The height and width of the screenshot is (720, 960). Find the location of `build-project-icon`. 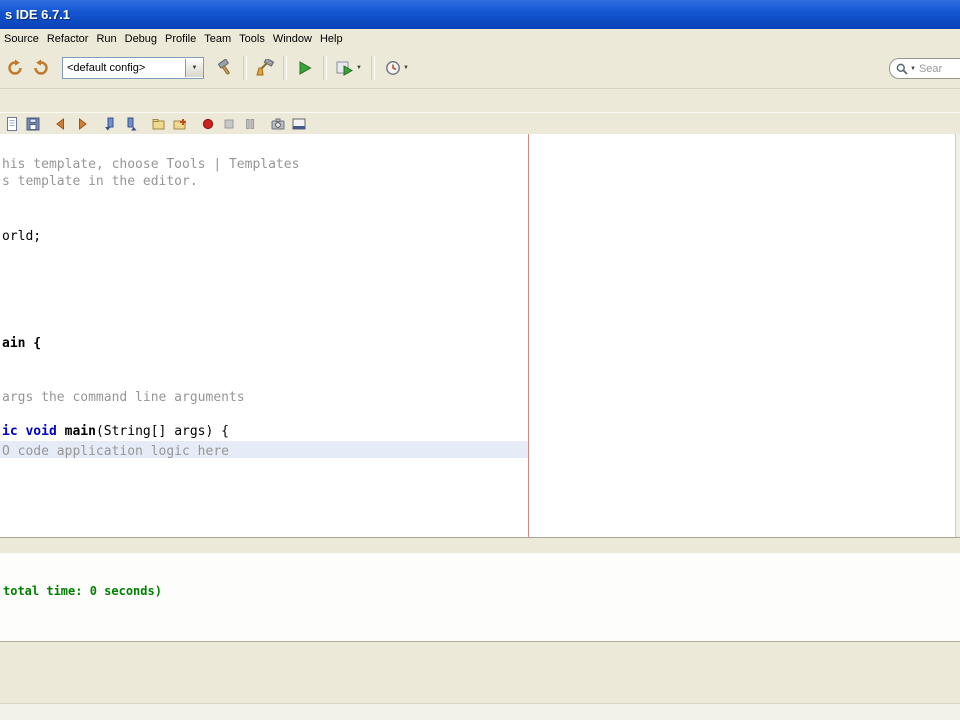

build-project-icon is located at coordinates (224, 67).